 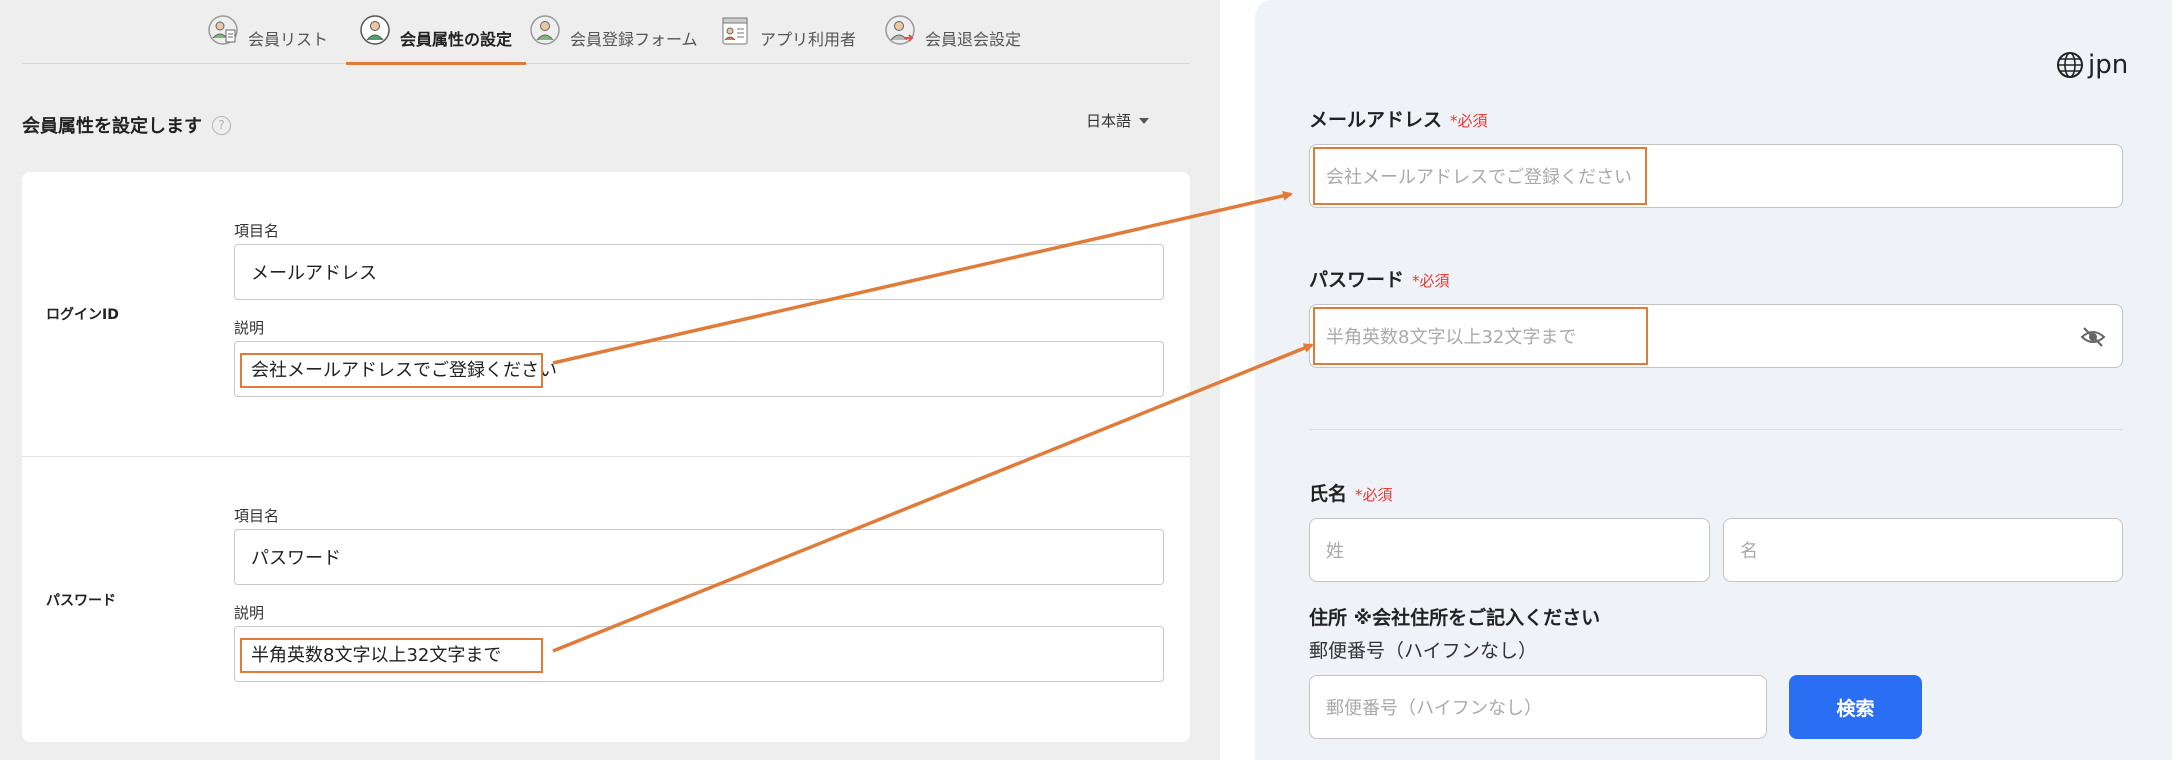 I want to click on page-title: 会員属性を設定します ?, so click(x=126, y=125).